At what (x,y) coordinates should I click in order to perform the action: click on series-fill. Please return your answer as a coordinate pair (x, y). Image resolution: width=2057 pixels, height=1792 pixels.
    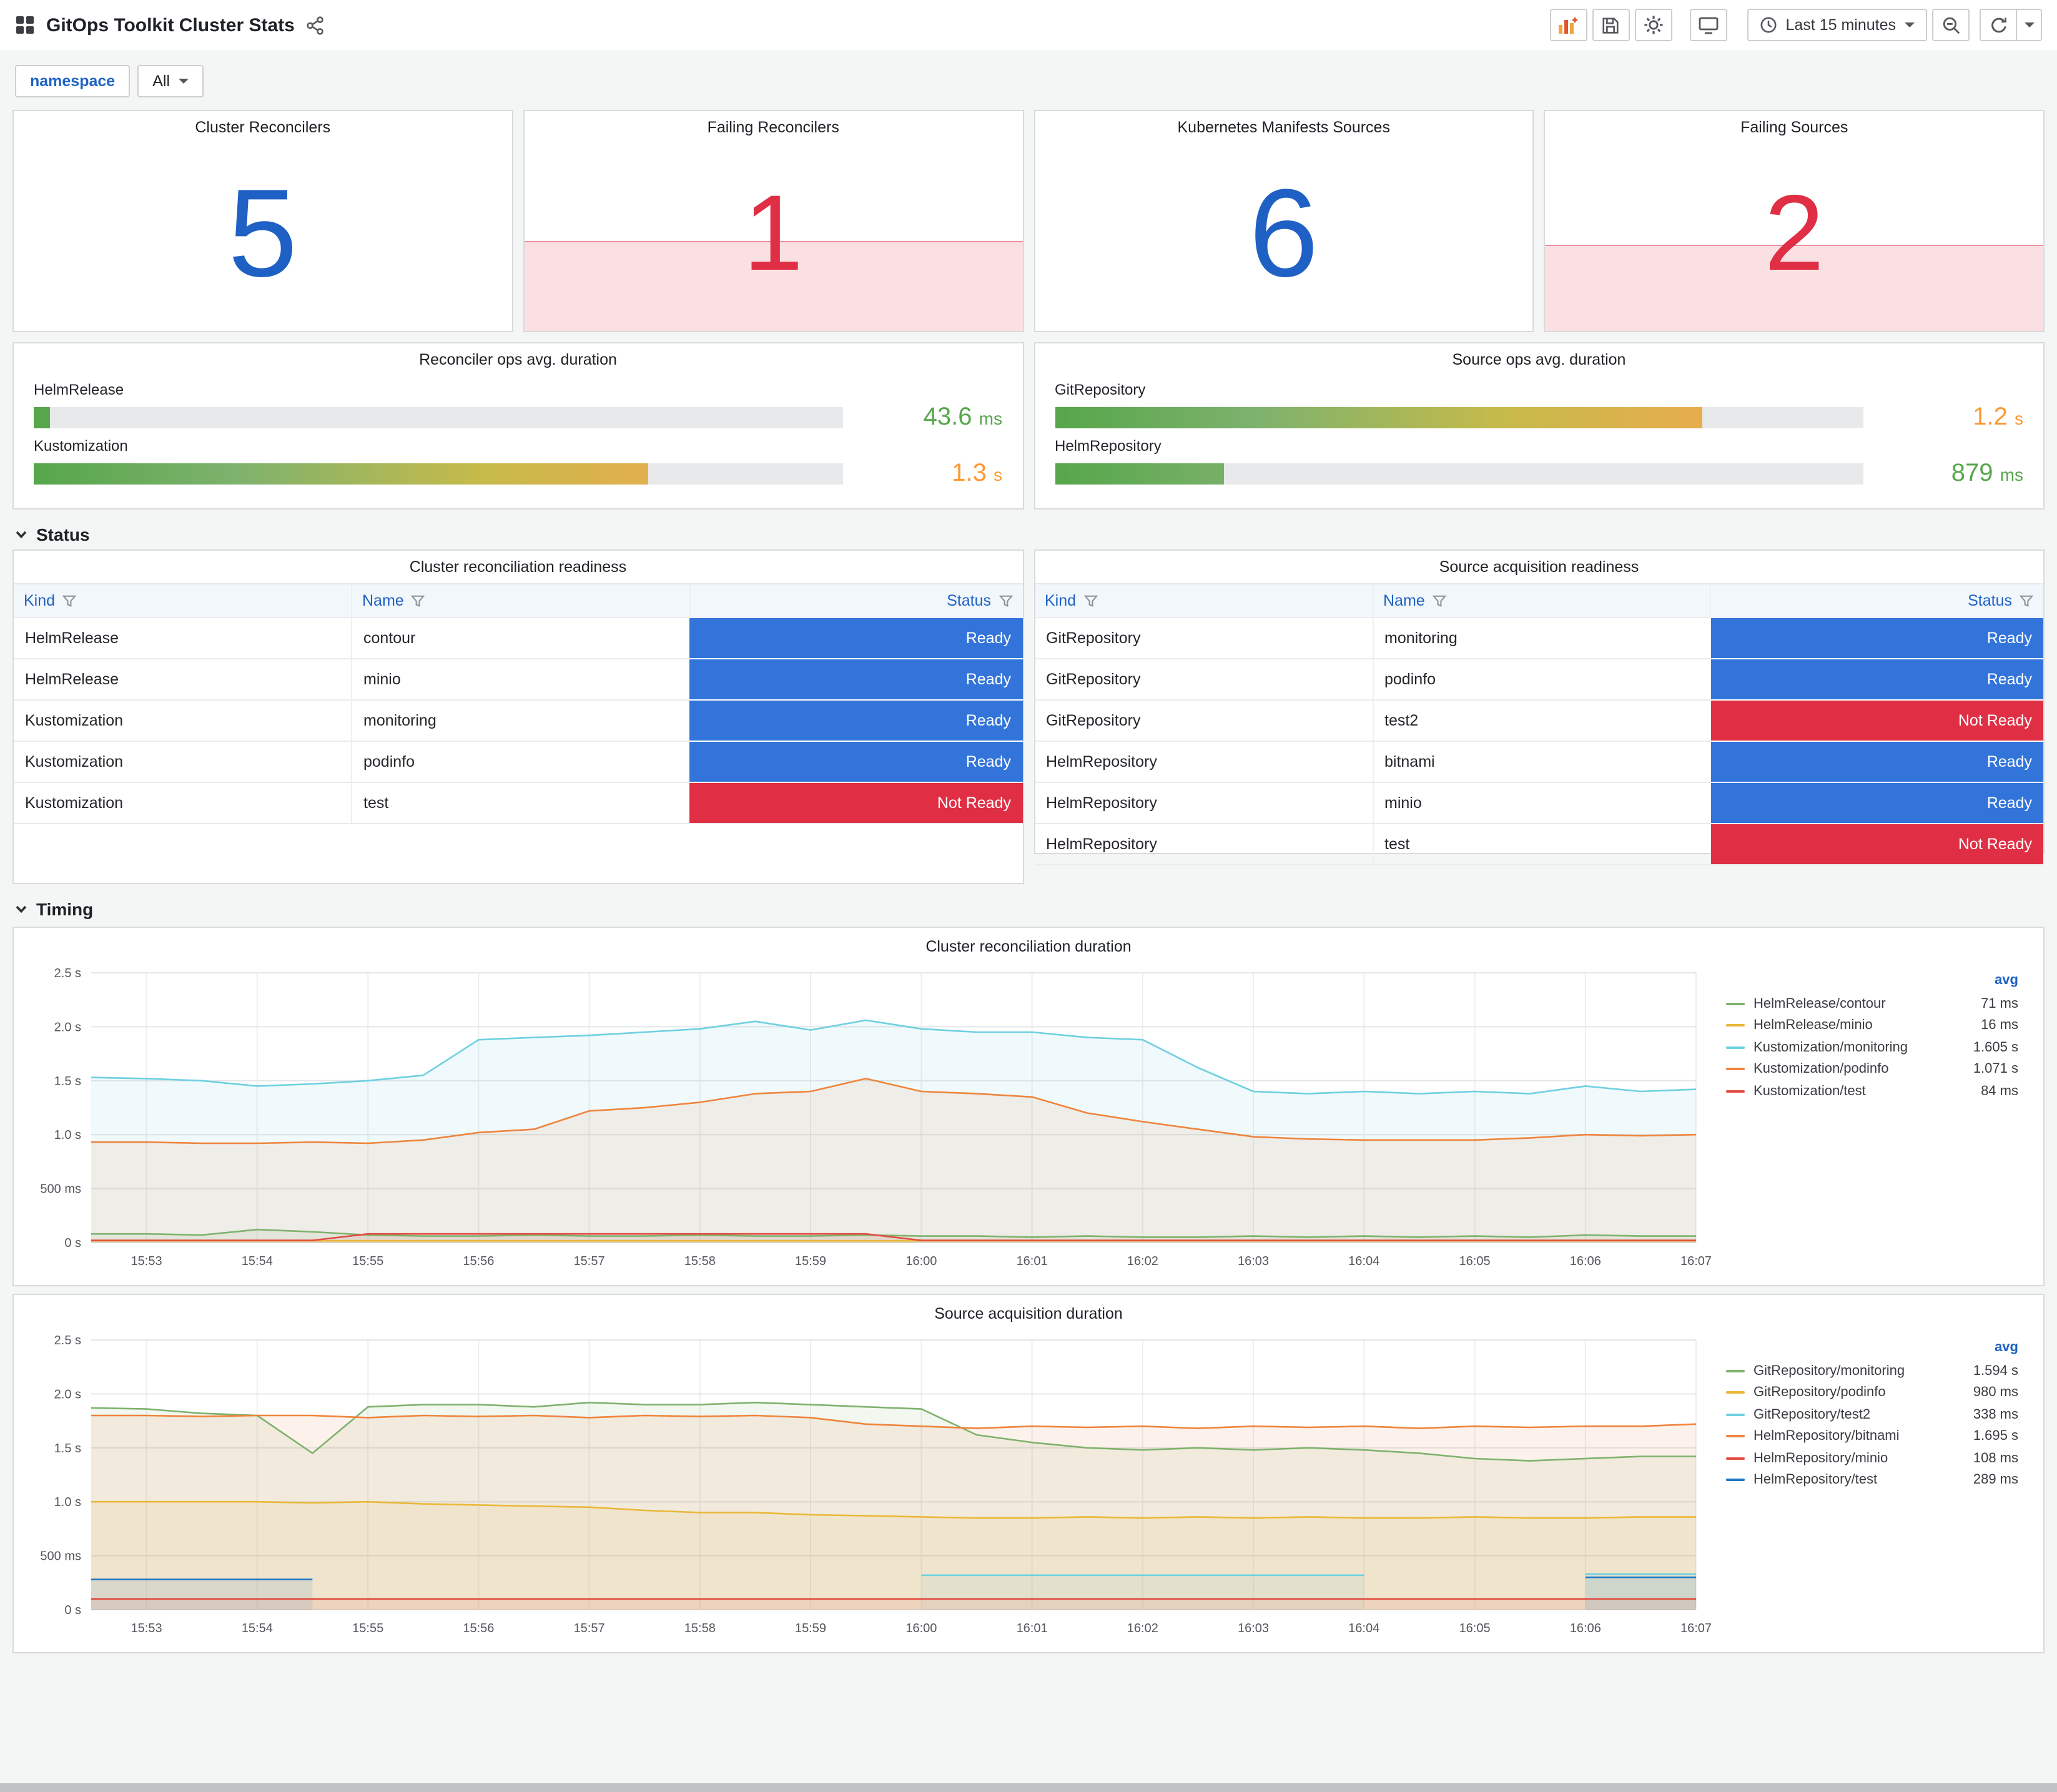
    Looking at the image, I should click on (893, 1512).